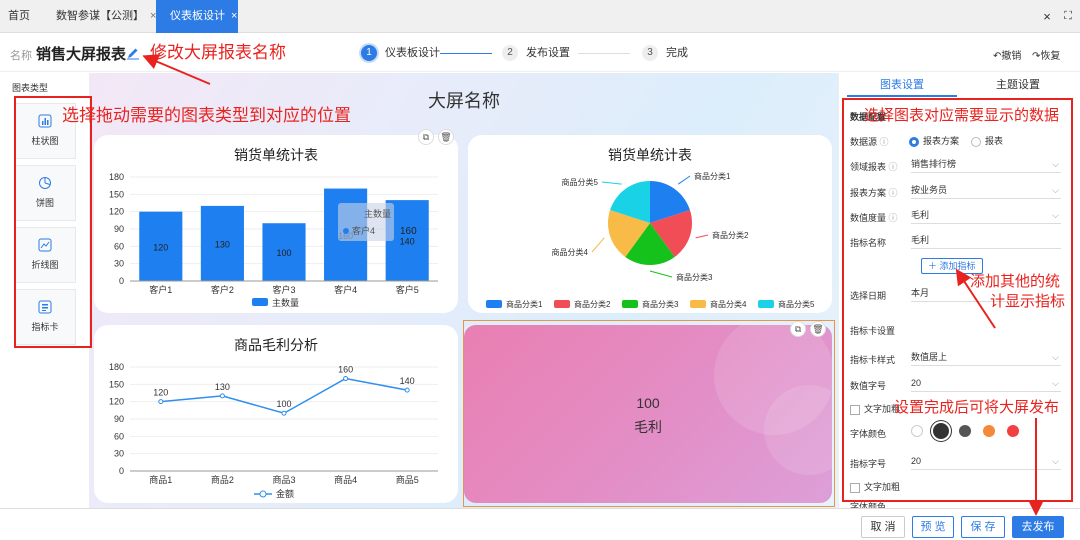  What do you see at coordinates (1050, 56) in the screenshot?
I see `redo-label: 恢复` at bounding box center [1050, 56].